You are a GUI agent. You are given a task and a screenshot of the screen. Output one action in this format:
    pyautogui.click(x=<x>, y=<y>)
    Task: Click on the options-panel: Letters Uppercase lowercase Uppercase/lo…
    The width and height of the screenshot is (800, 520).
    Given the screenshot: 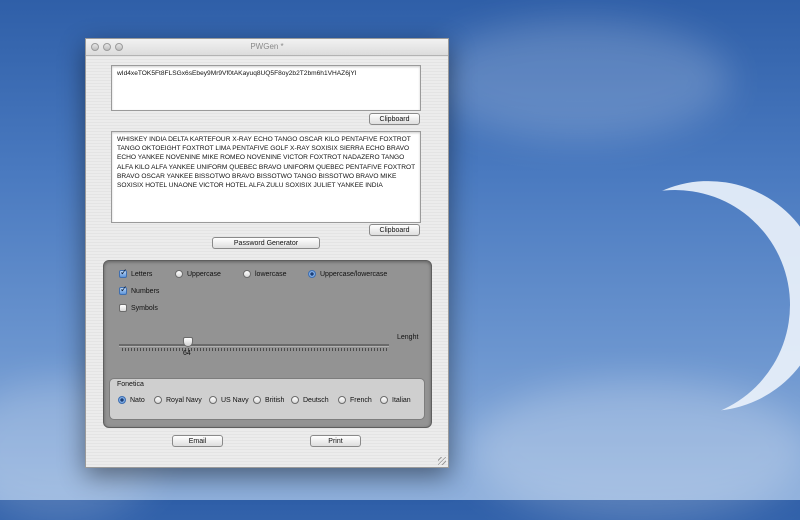 What is the action you would take?
    pyautogui.click(x=267, y=344)
    